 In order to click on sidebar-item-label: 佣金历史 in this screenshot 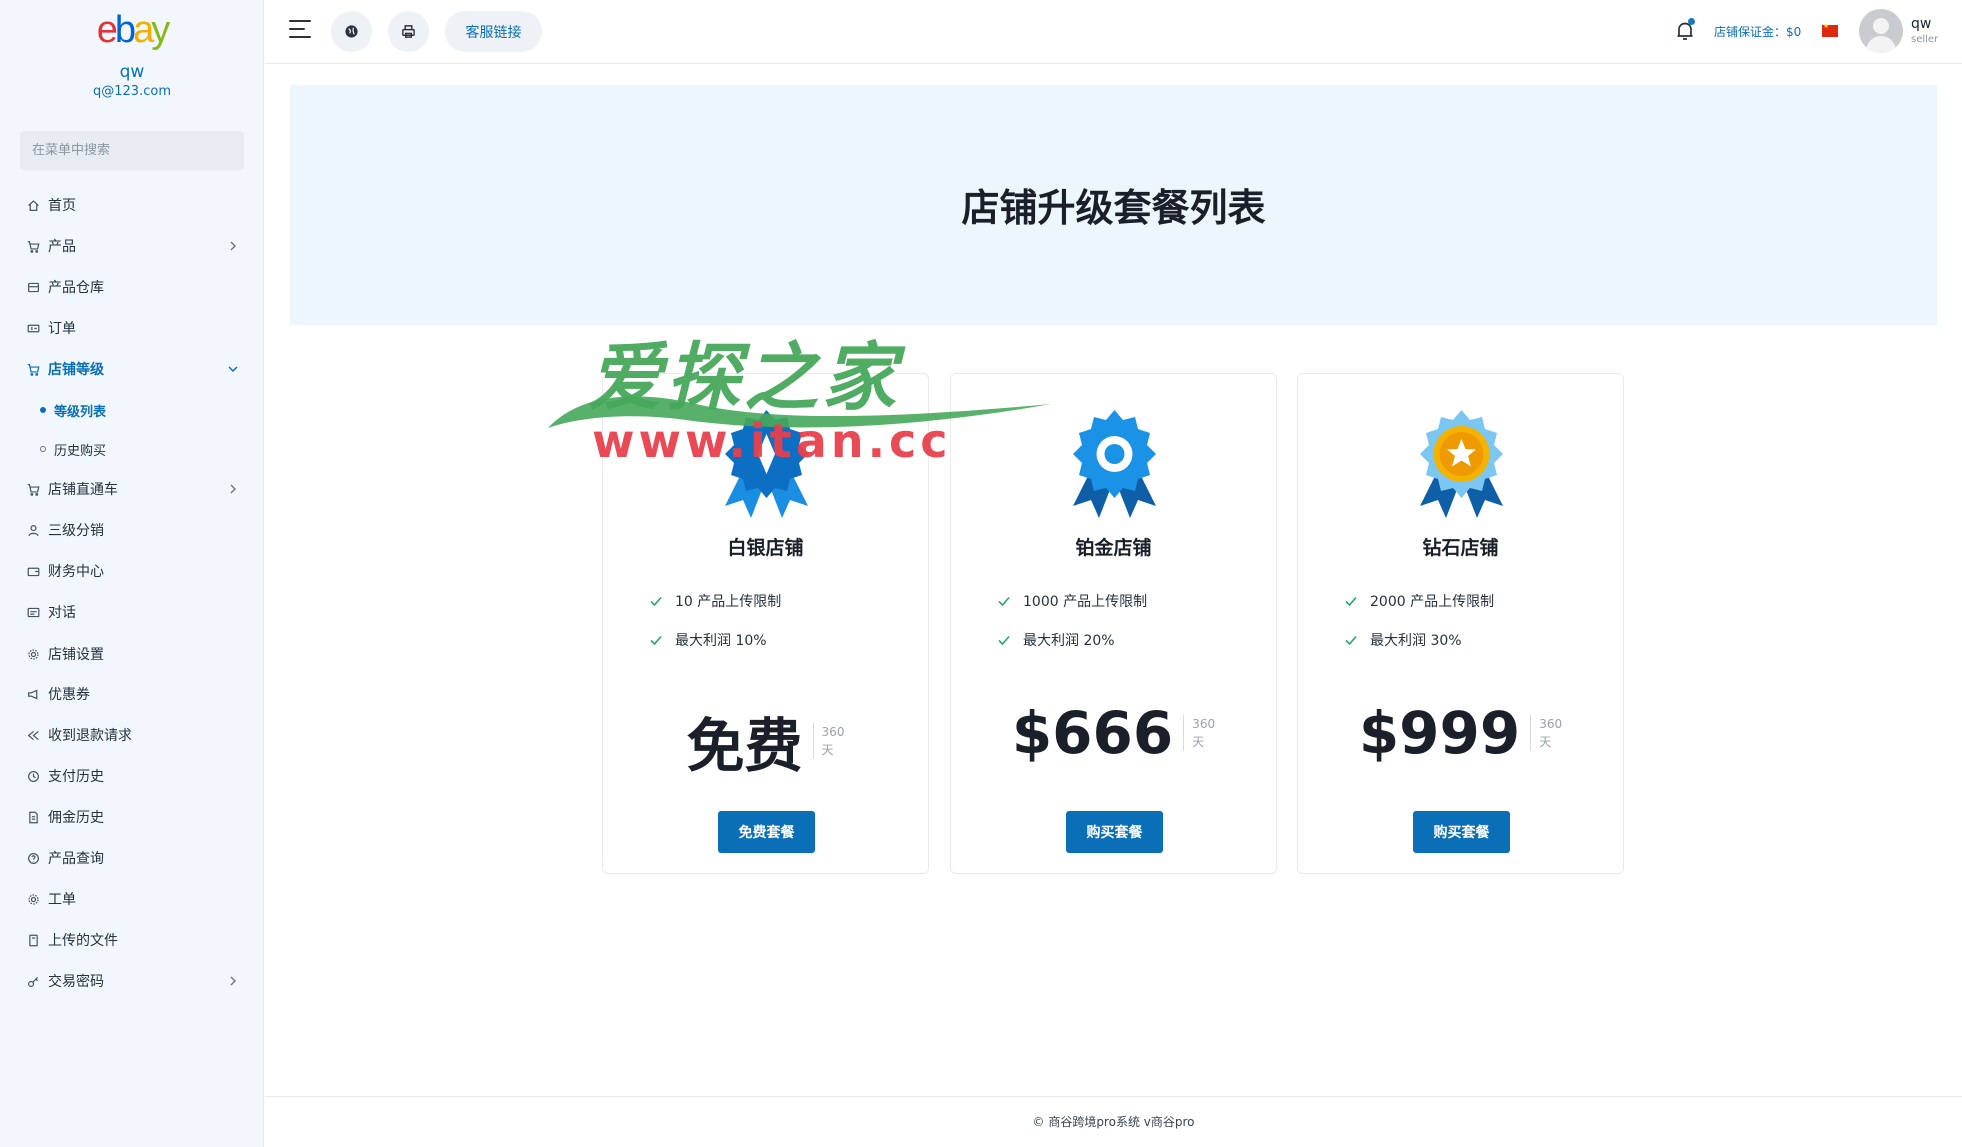, I will do `click(76, 818)`.